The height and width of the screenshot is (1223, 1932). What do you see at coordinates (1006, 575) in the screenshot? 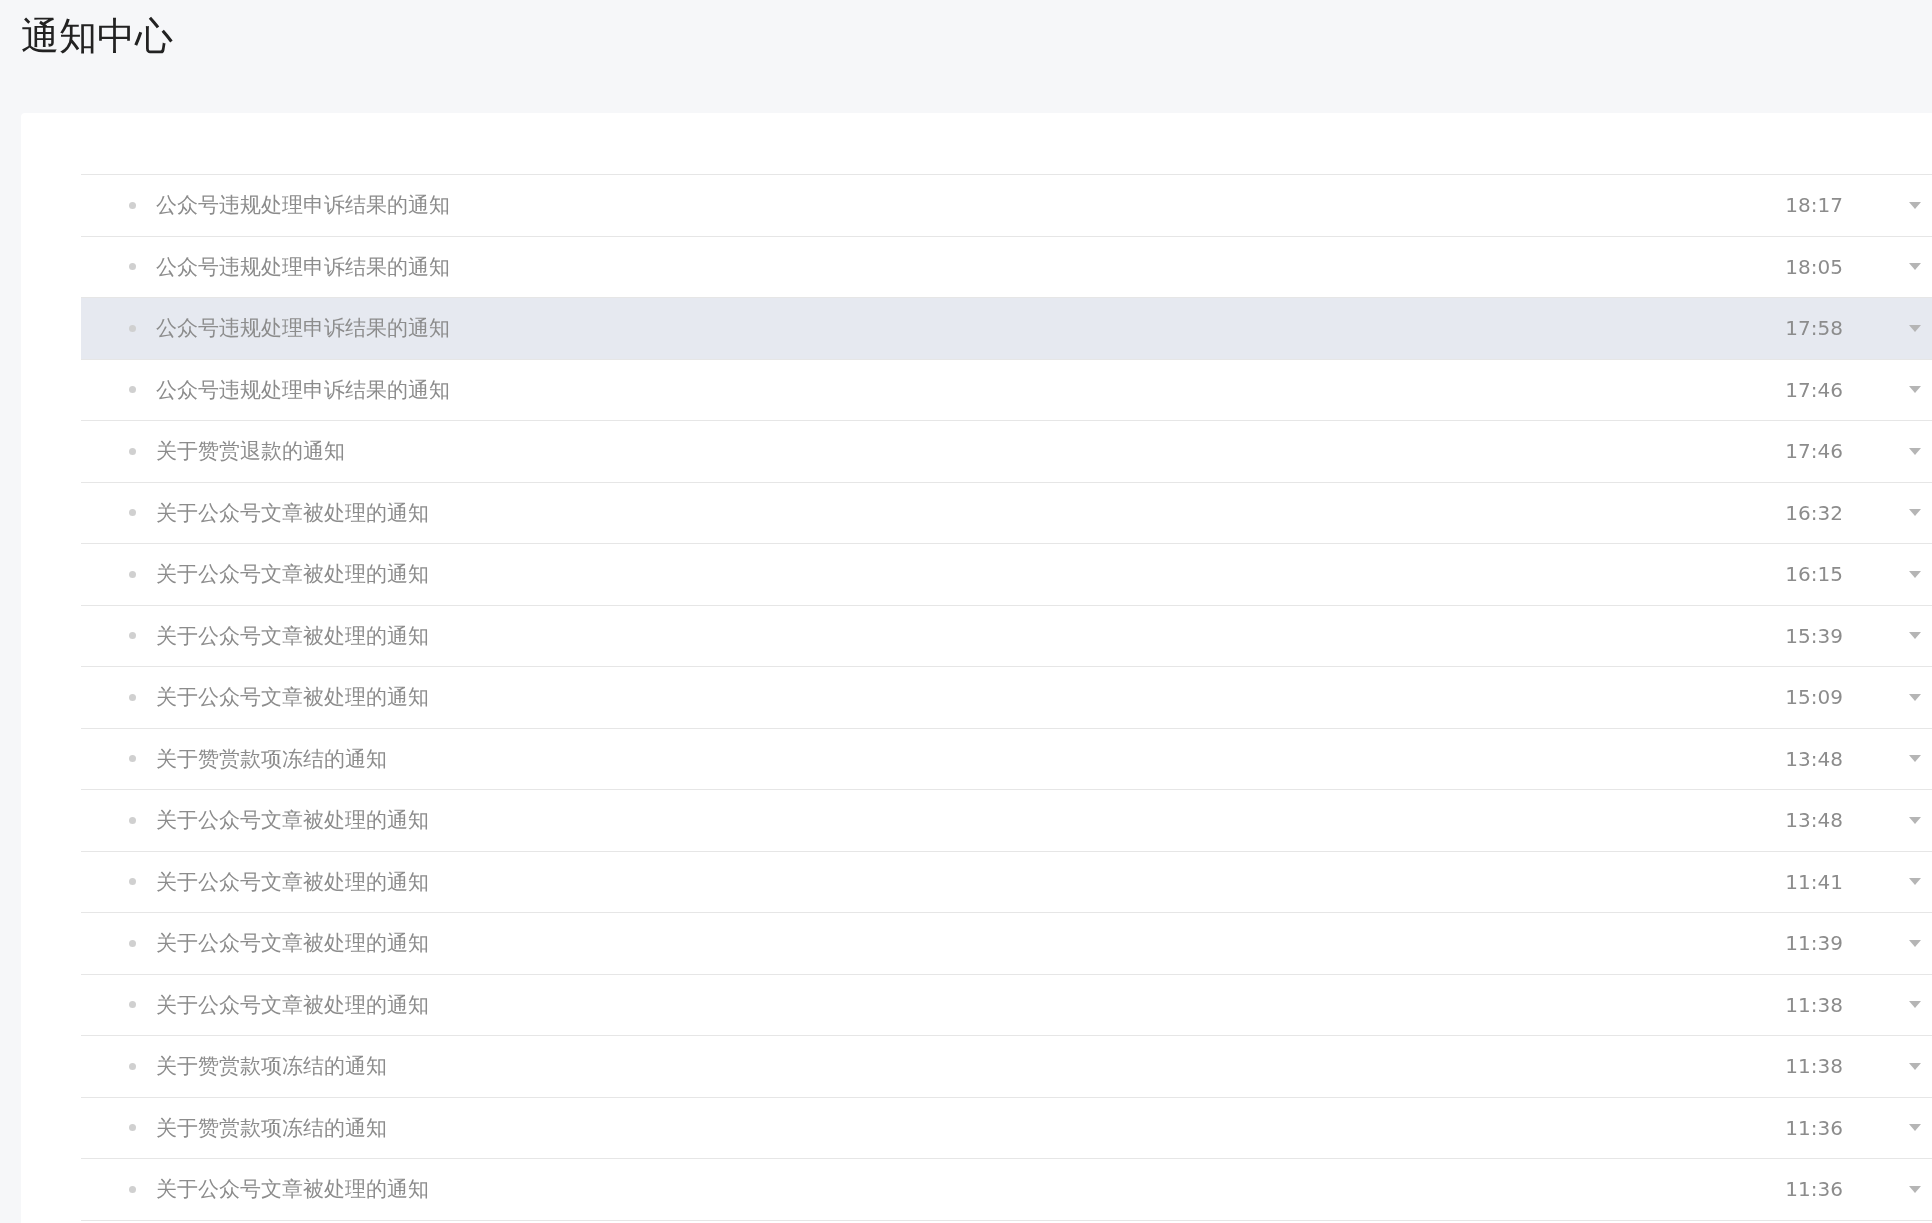
I see `notification-row: 关于公众号文章被处理的通知 16:15` at bounding box center [1006, 575].